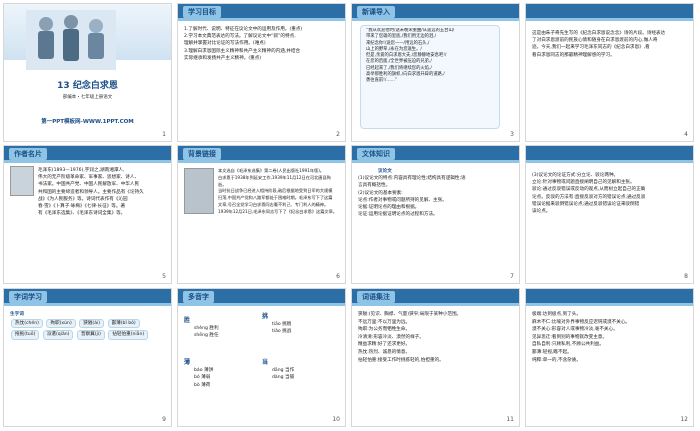 The image size is (700, 431). What do you see at coordinates (589, 190) in the screenshot?
I see `text-line: 驳论:通过反驳错误或反动的观点,从而树立起自己的正确` at bounding box center [589, 190].